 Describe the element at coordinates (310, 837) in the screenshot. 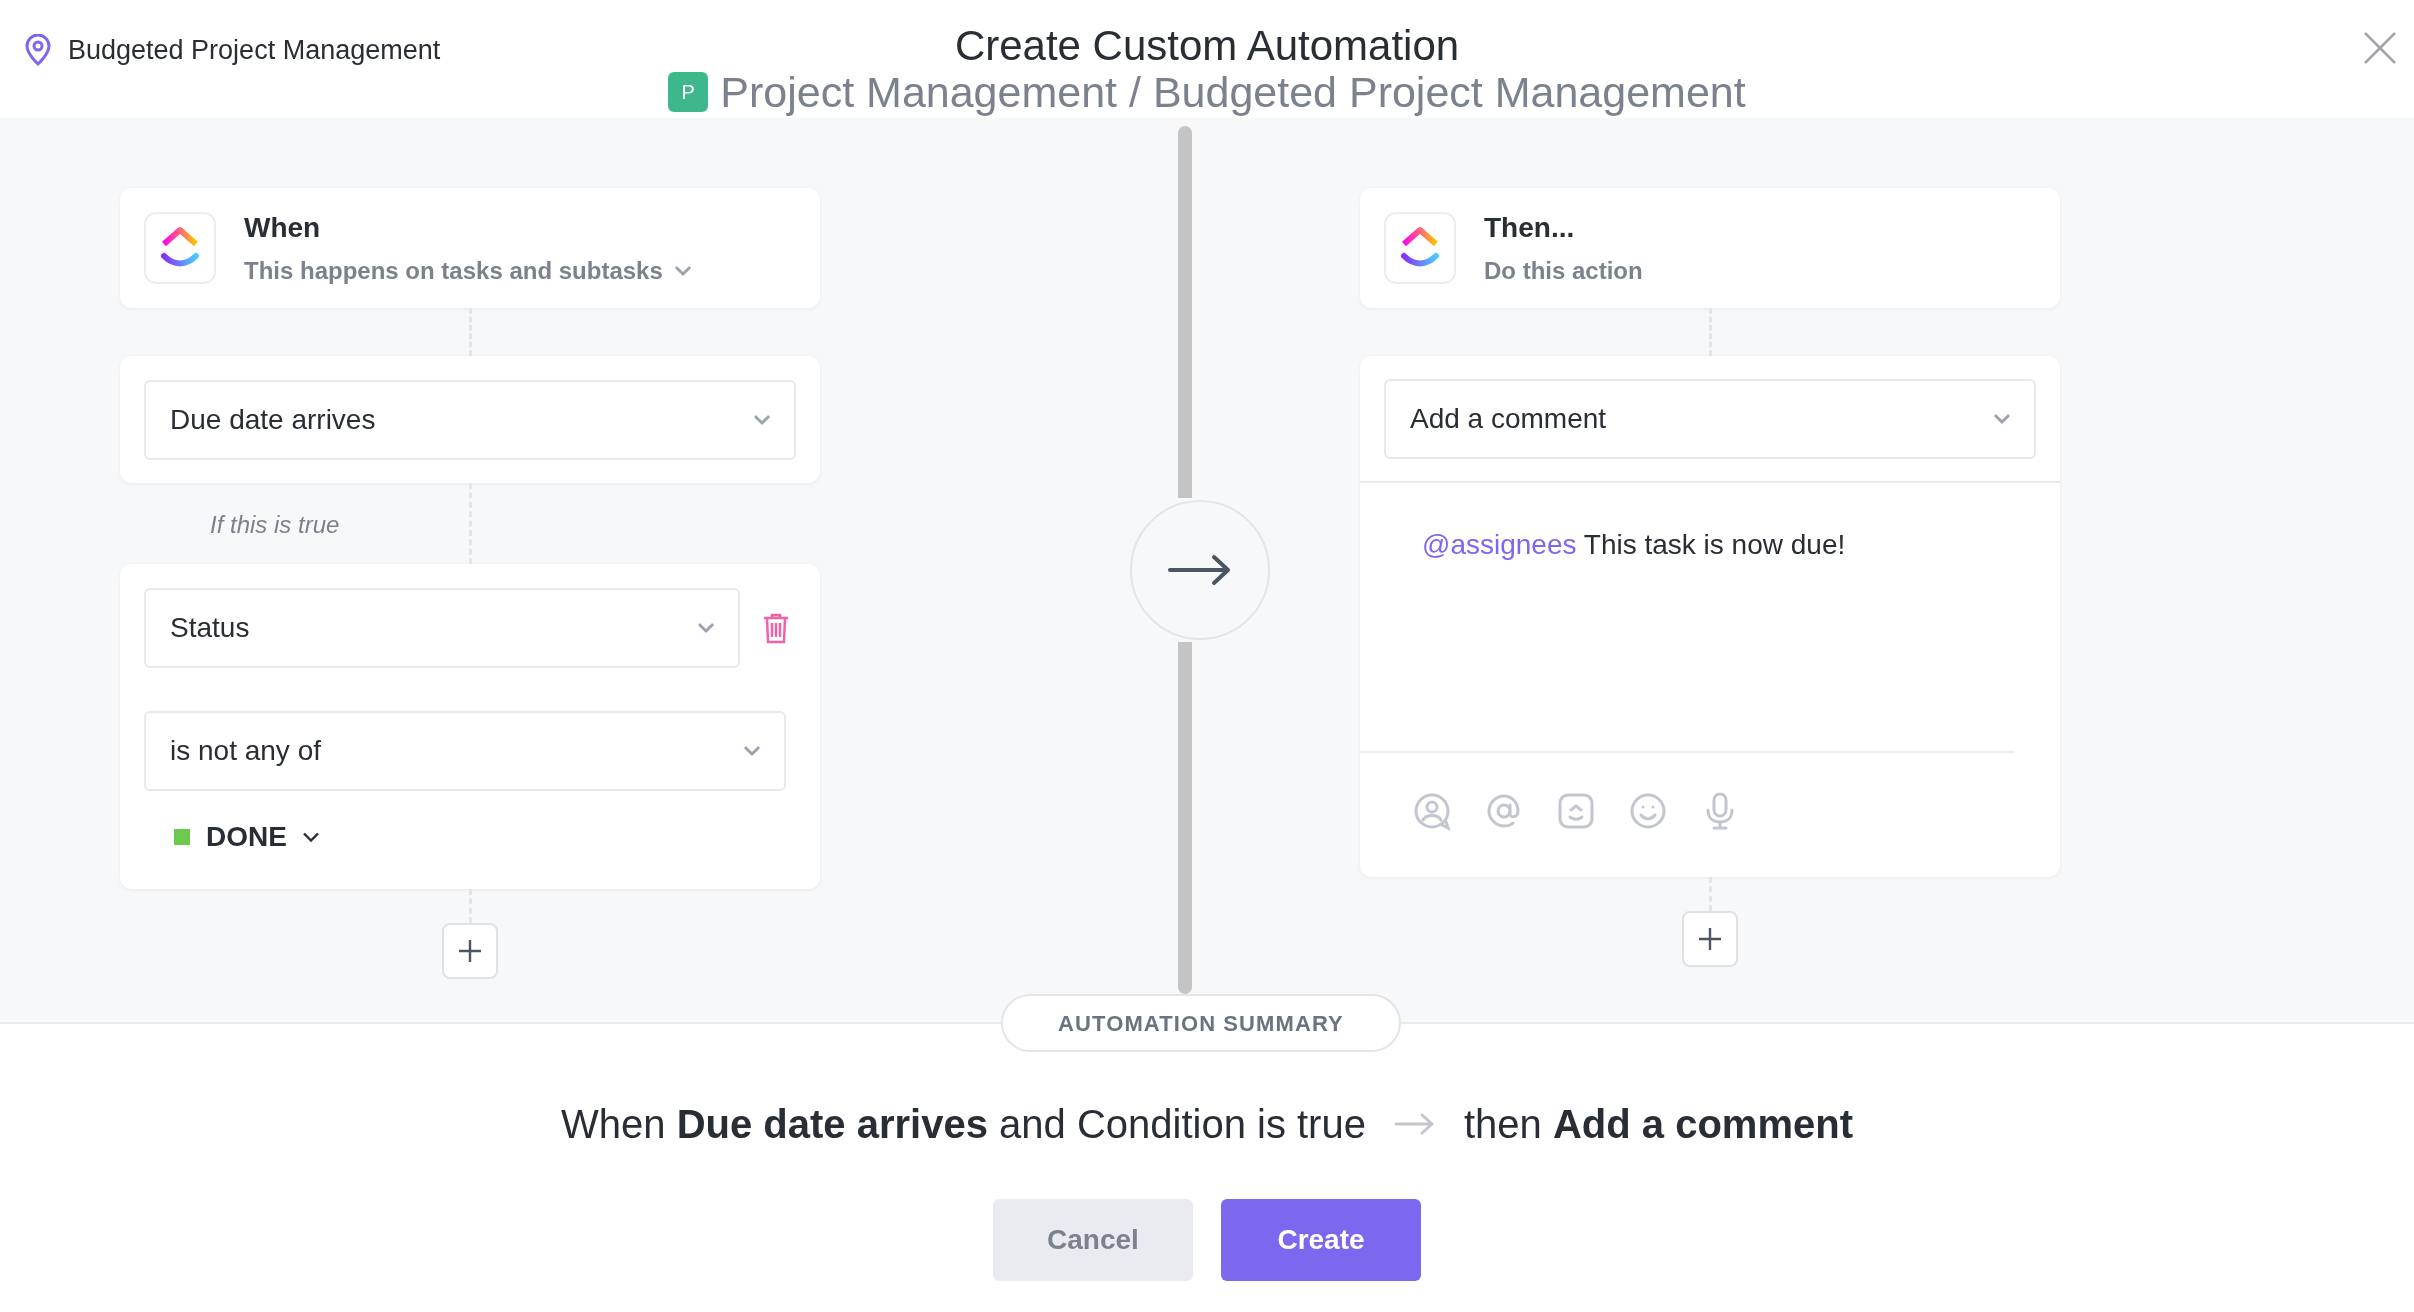

I see `caret-down-icon` at that location.